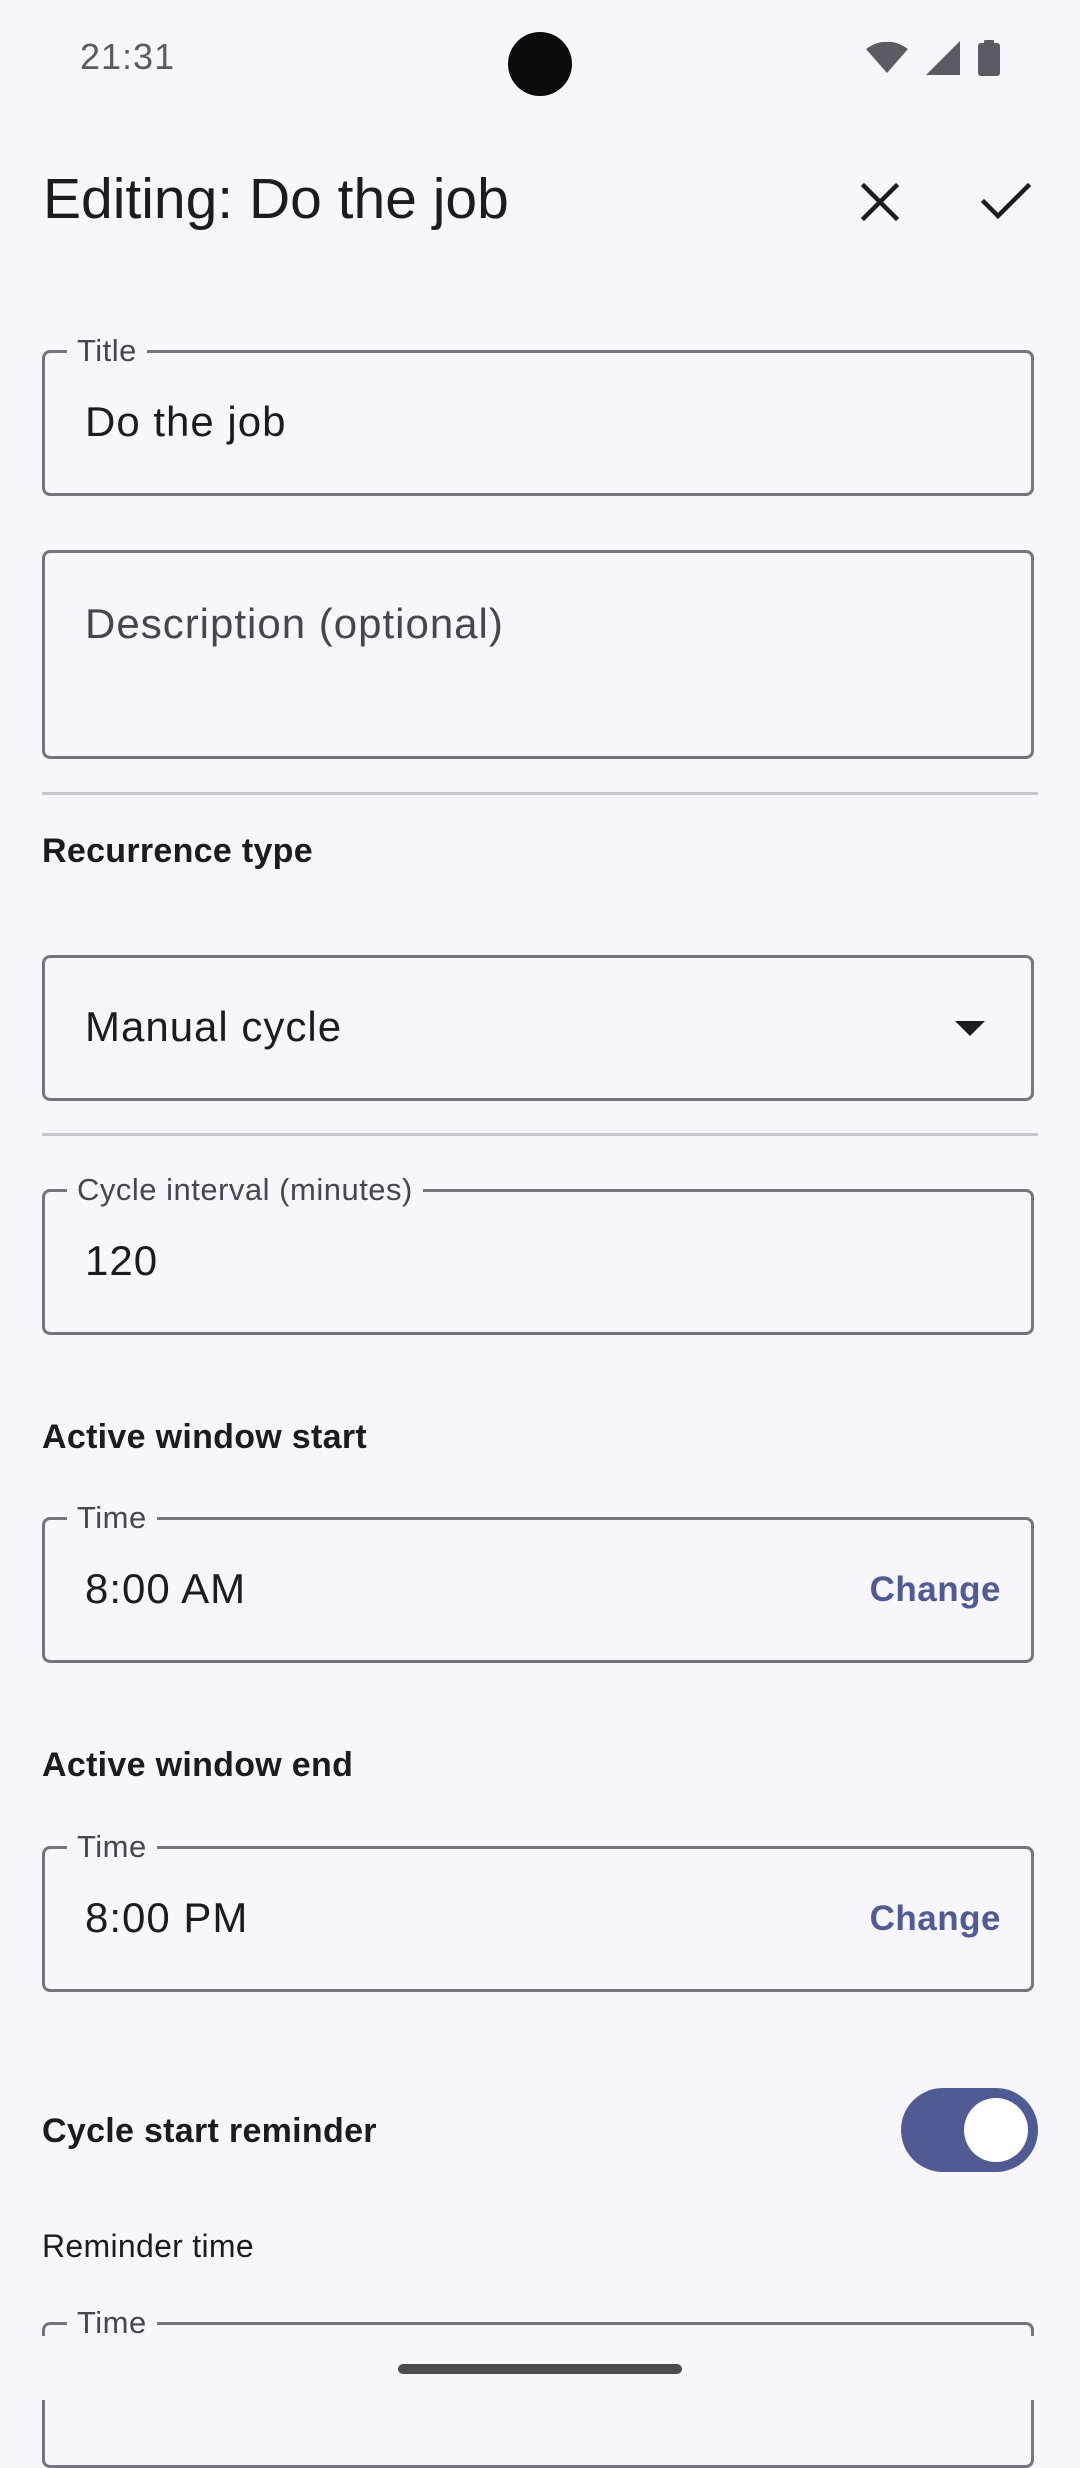 The height and width of the screenshot is (2468, 1080). Describe the element at coordinates (214, 1026) in the screenshot. I see `recurrence-type-value: Manual cycle` at that location.